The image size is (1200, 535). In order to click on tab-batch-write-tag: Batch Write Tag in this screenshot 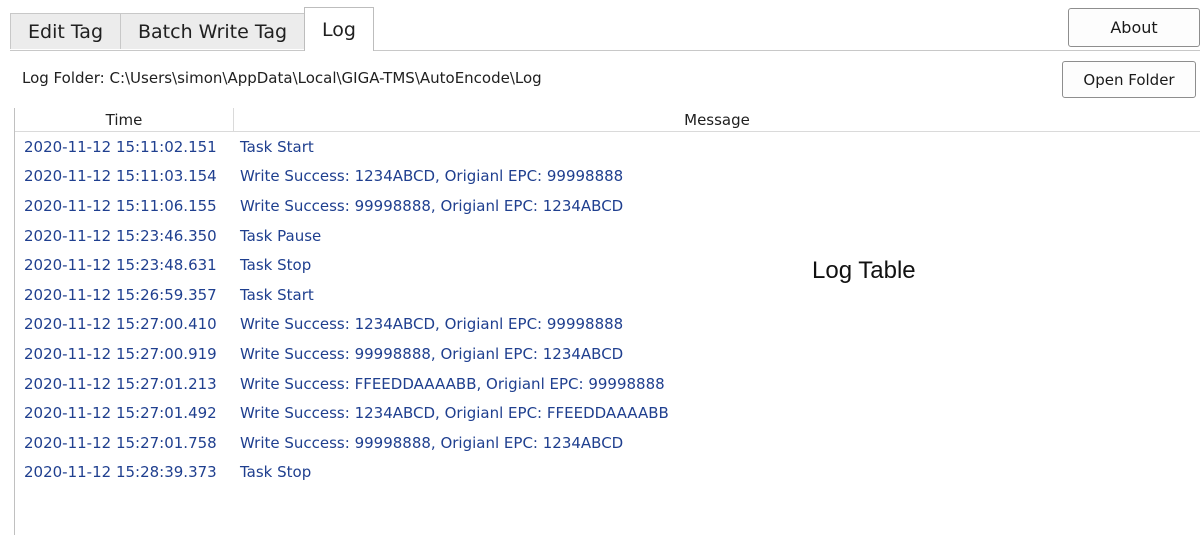, I will do `click(213, 31)`.